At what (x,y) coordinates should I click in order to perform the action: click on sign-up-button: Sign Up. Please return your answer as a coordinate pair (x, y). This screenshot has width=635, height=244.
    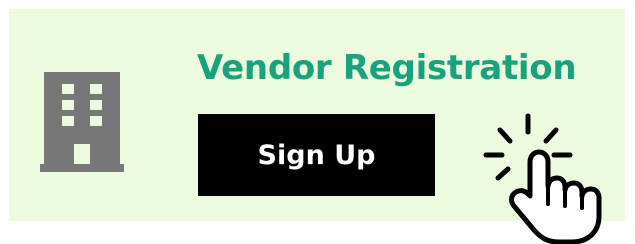
    Looking at the image, I should click on (316, 155).